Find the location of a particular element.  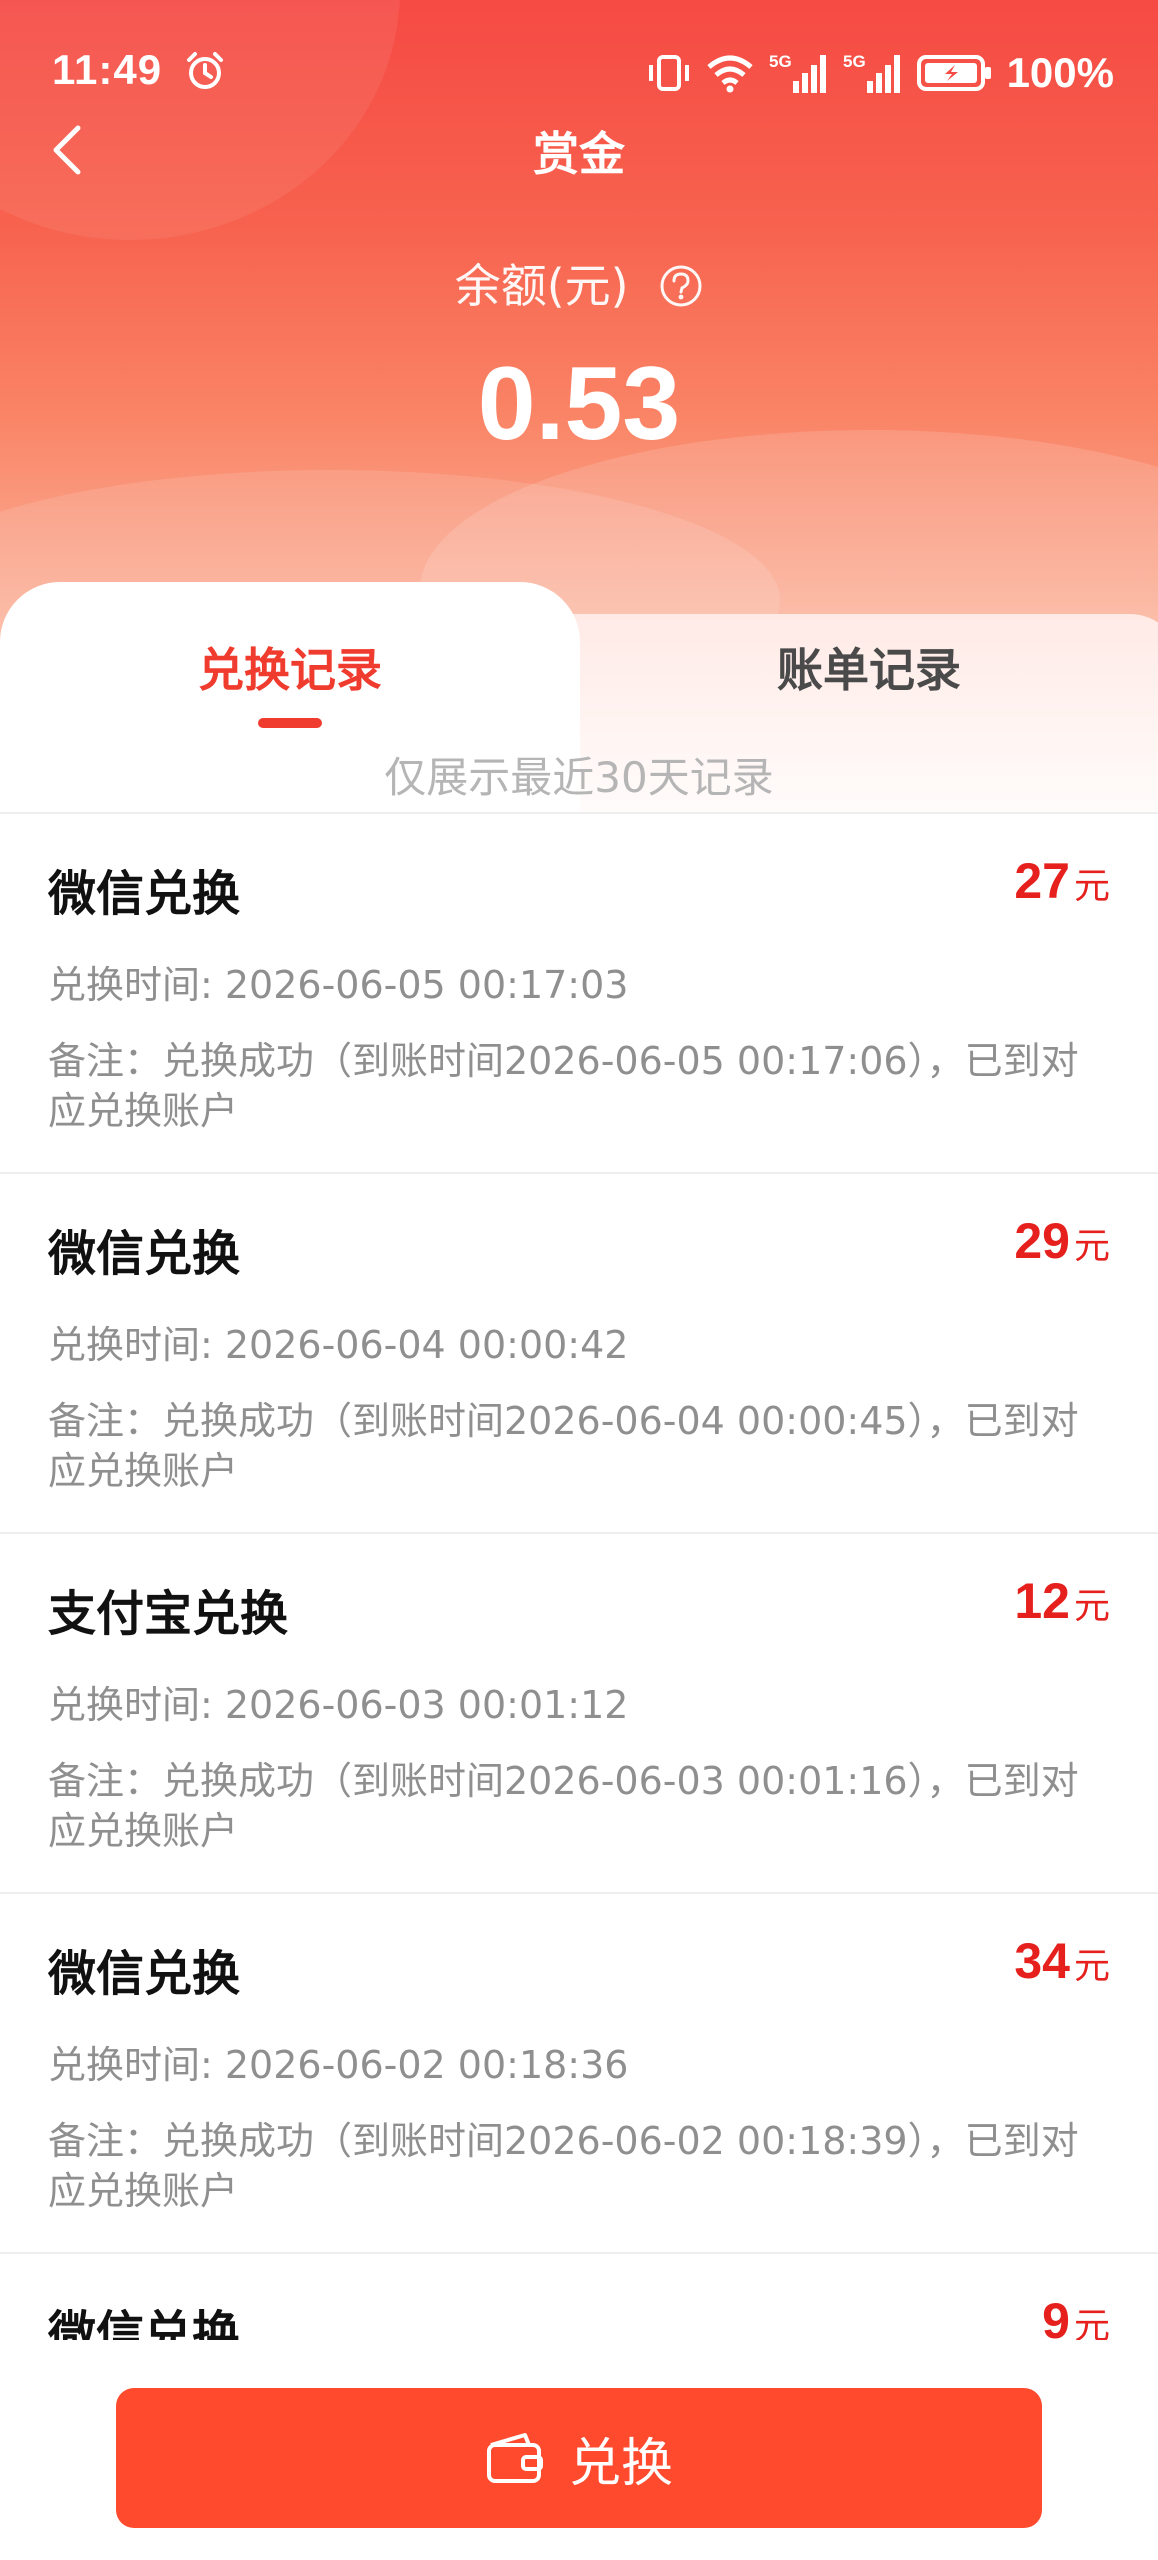

balance-label: 余额(元) is located at coordinates (579, 283).